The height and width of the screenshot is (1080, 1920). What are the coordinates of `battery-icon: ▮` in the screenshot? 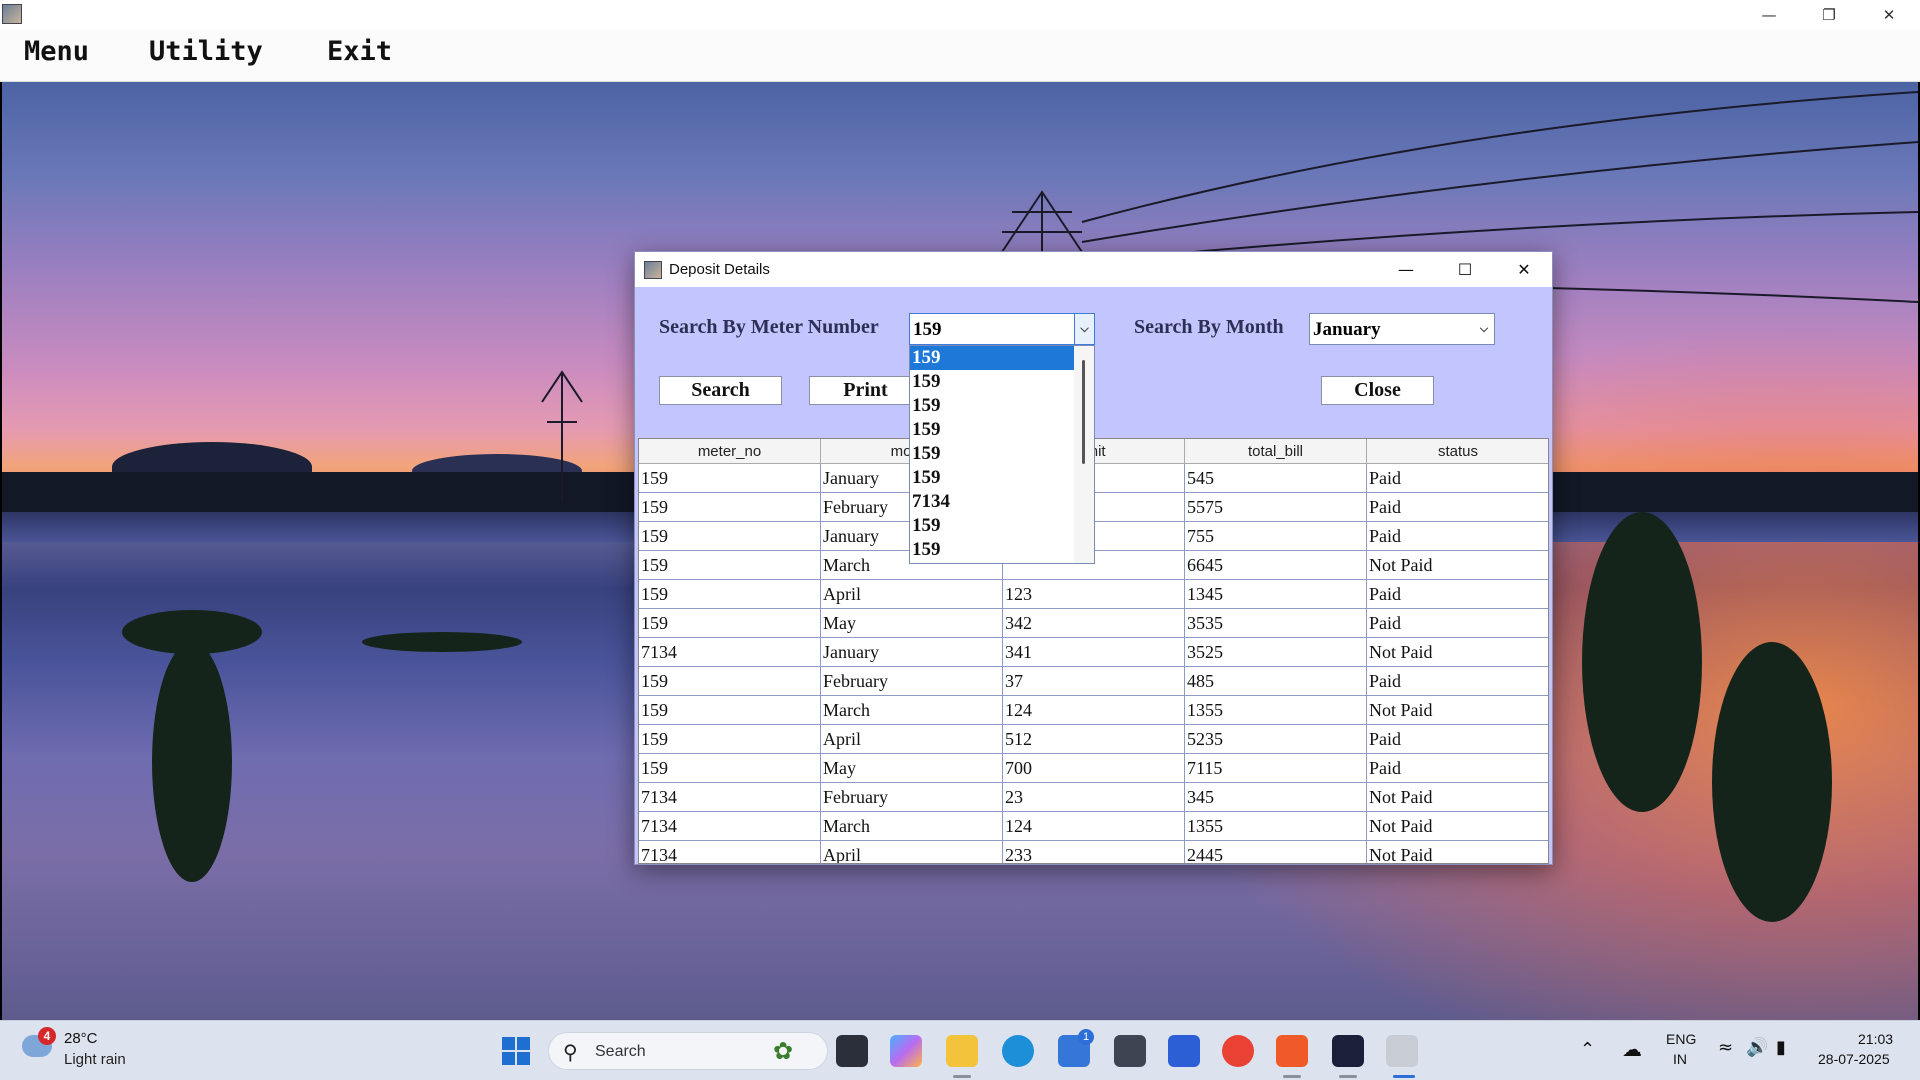 It's located at (1781, 1047).